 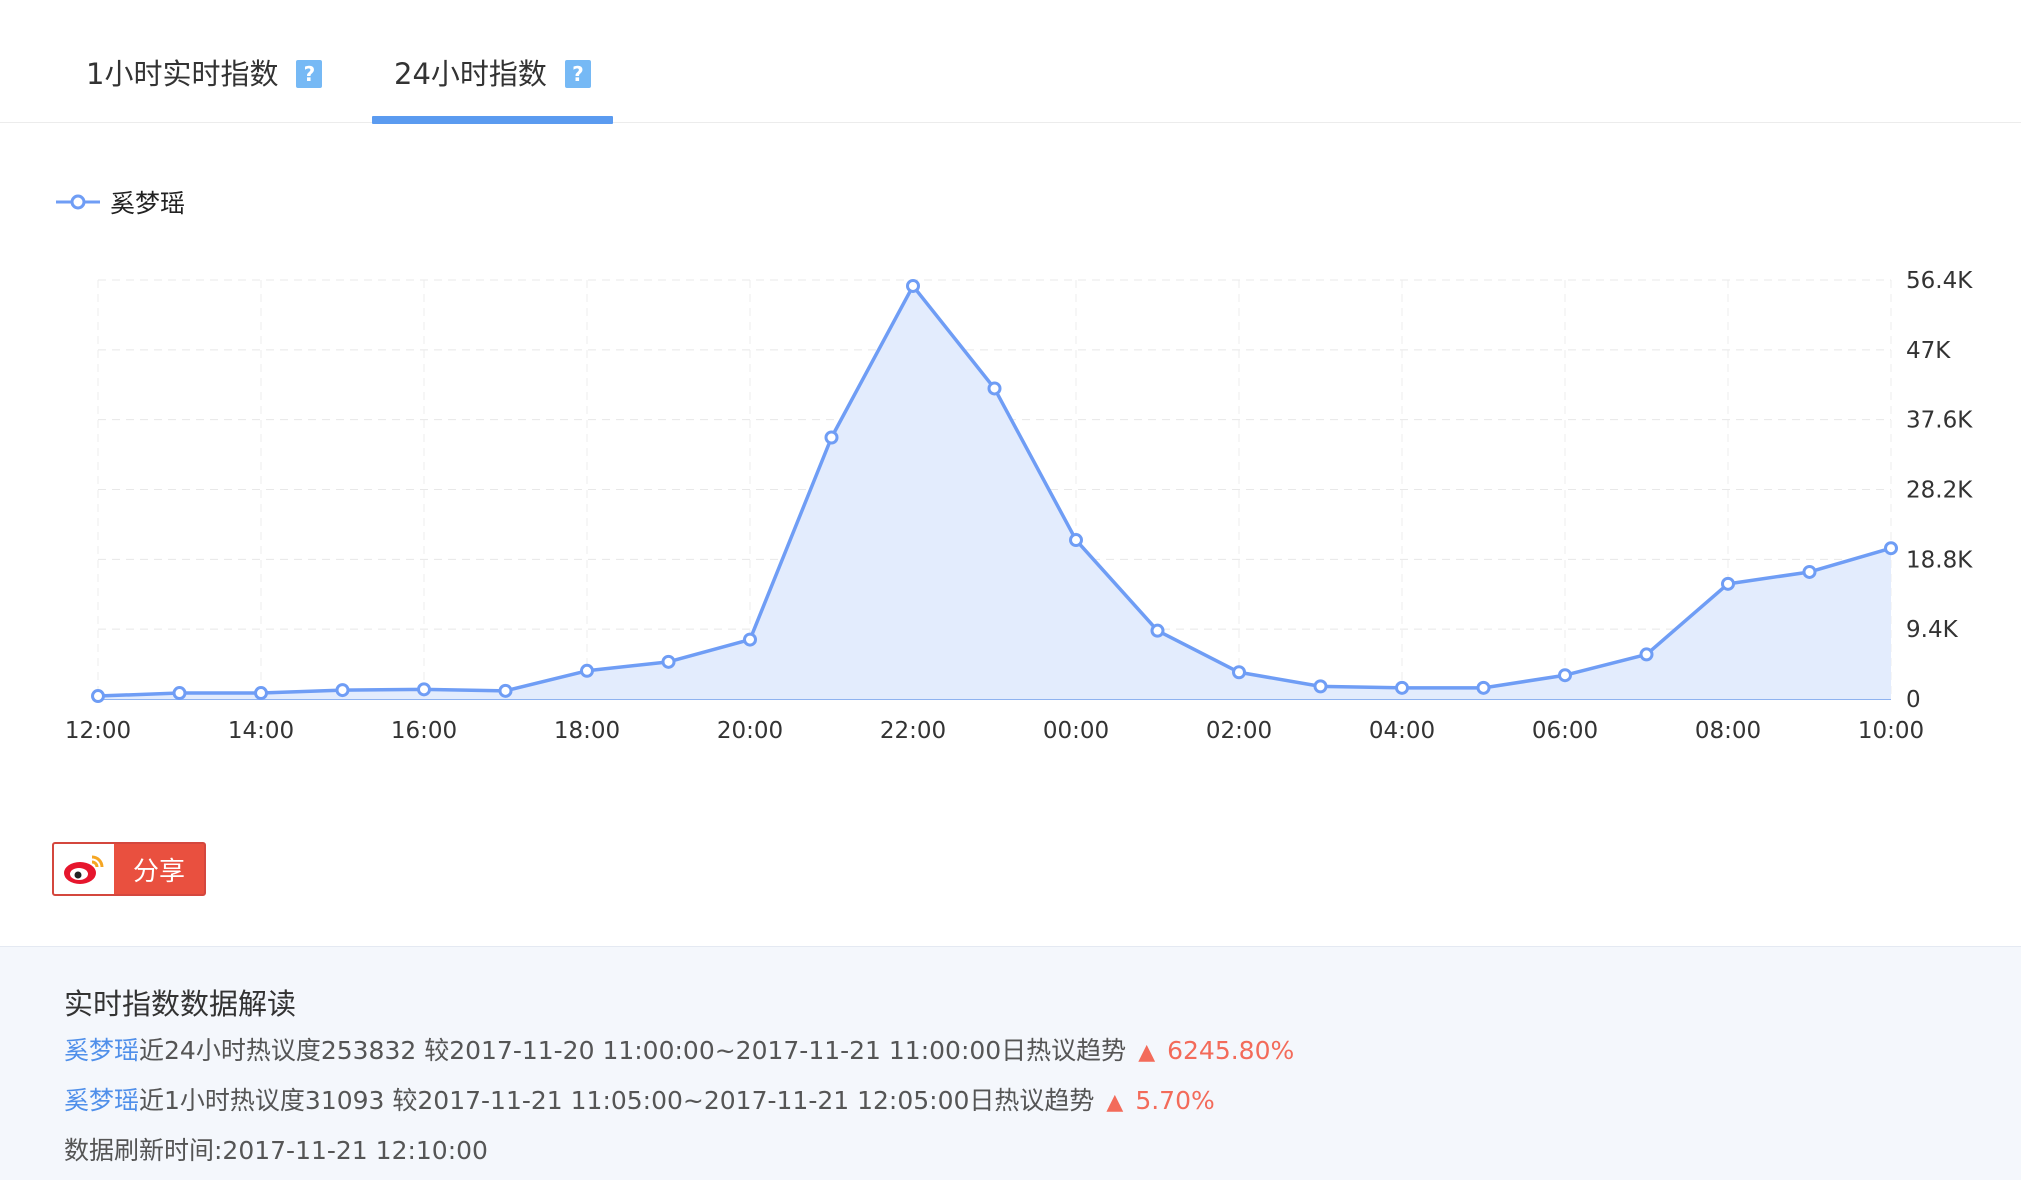 I want to click on tab-1h-index: 1小时实时指数 ?, so click(x=204, y=87).